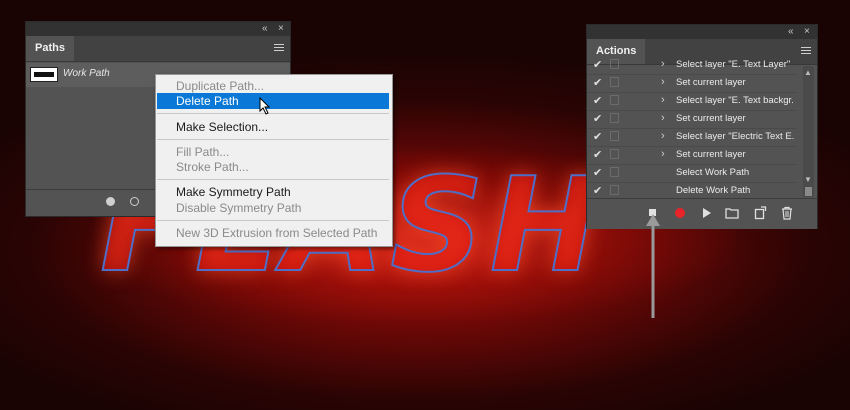  Describe the element at coordinates (787, 213) in the screenshot. I see `trash-icon` at that location.